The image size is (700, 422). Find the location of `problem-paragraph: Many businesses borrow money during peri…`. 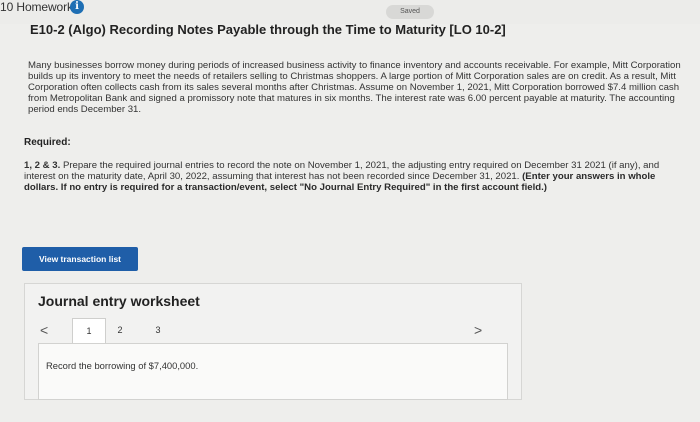

problem-paragraph: Many businesses borrow money during peri… is located at coordinates (354, 87).